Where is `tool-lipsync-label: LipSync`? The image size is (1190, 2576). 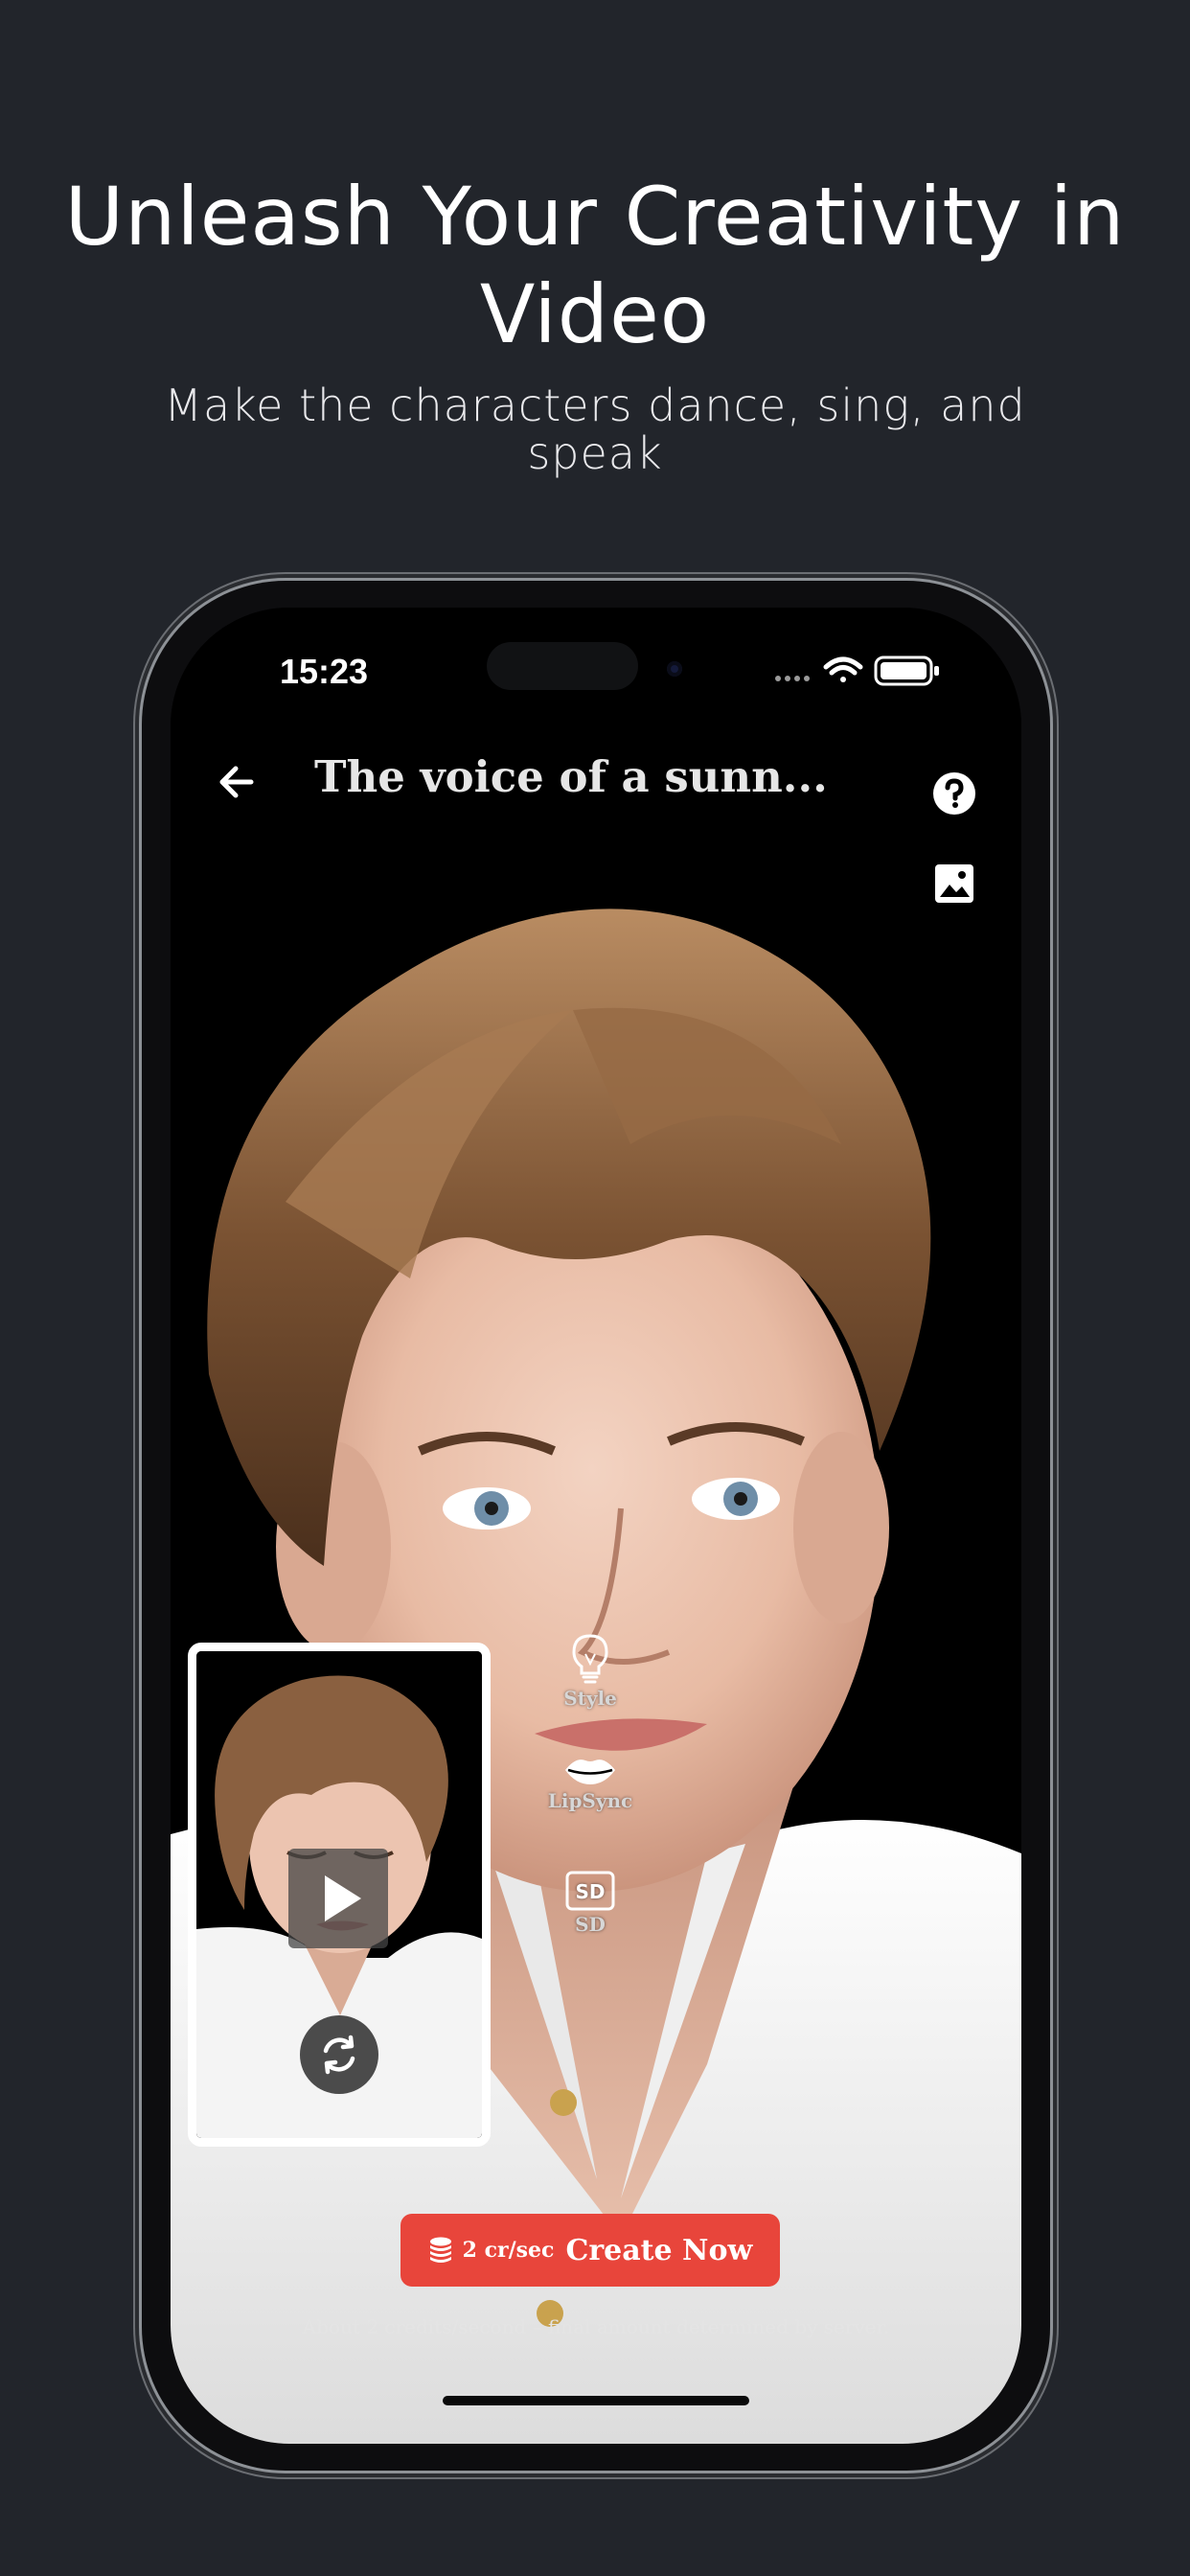 tool-lipsync-label: LipSync is located at coordinates (590, 1800).